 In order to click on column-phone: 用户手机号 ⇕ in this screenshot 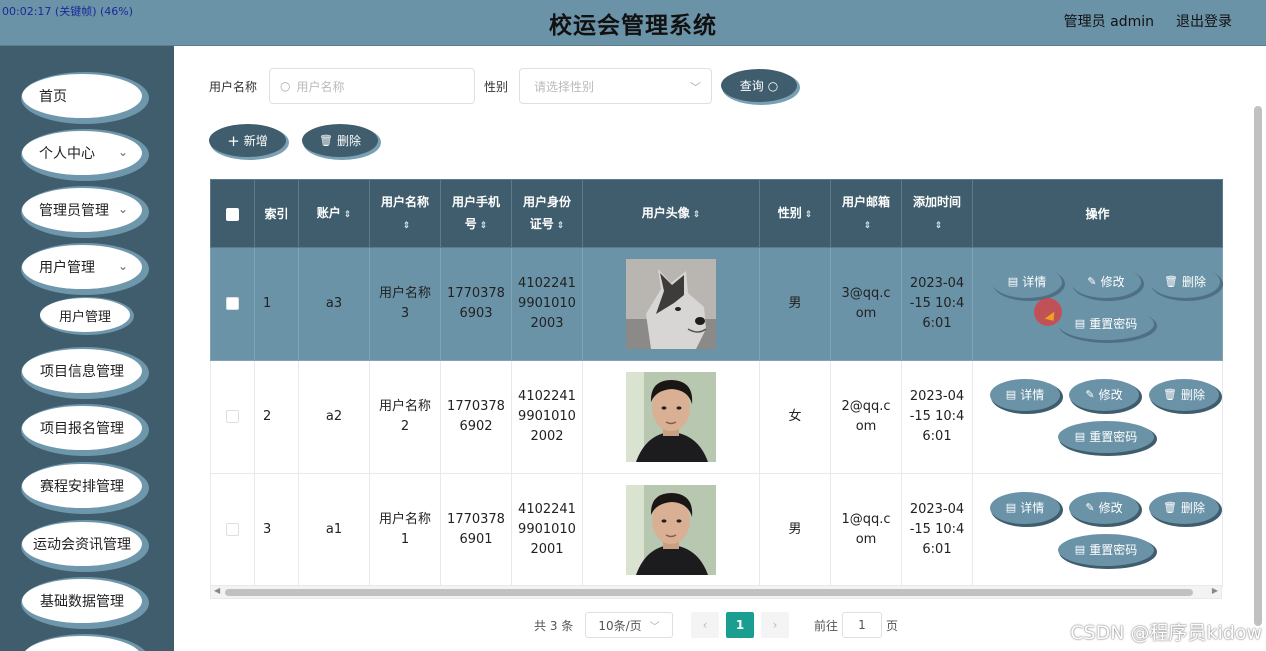, I will do `click(476, 213)`.